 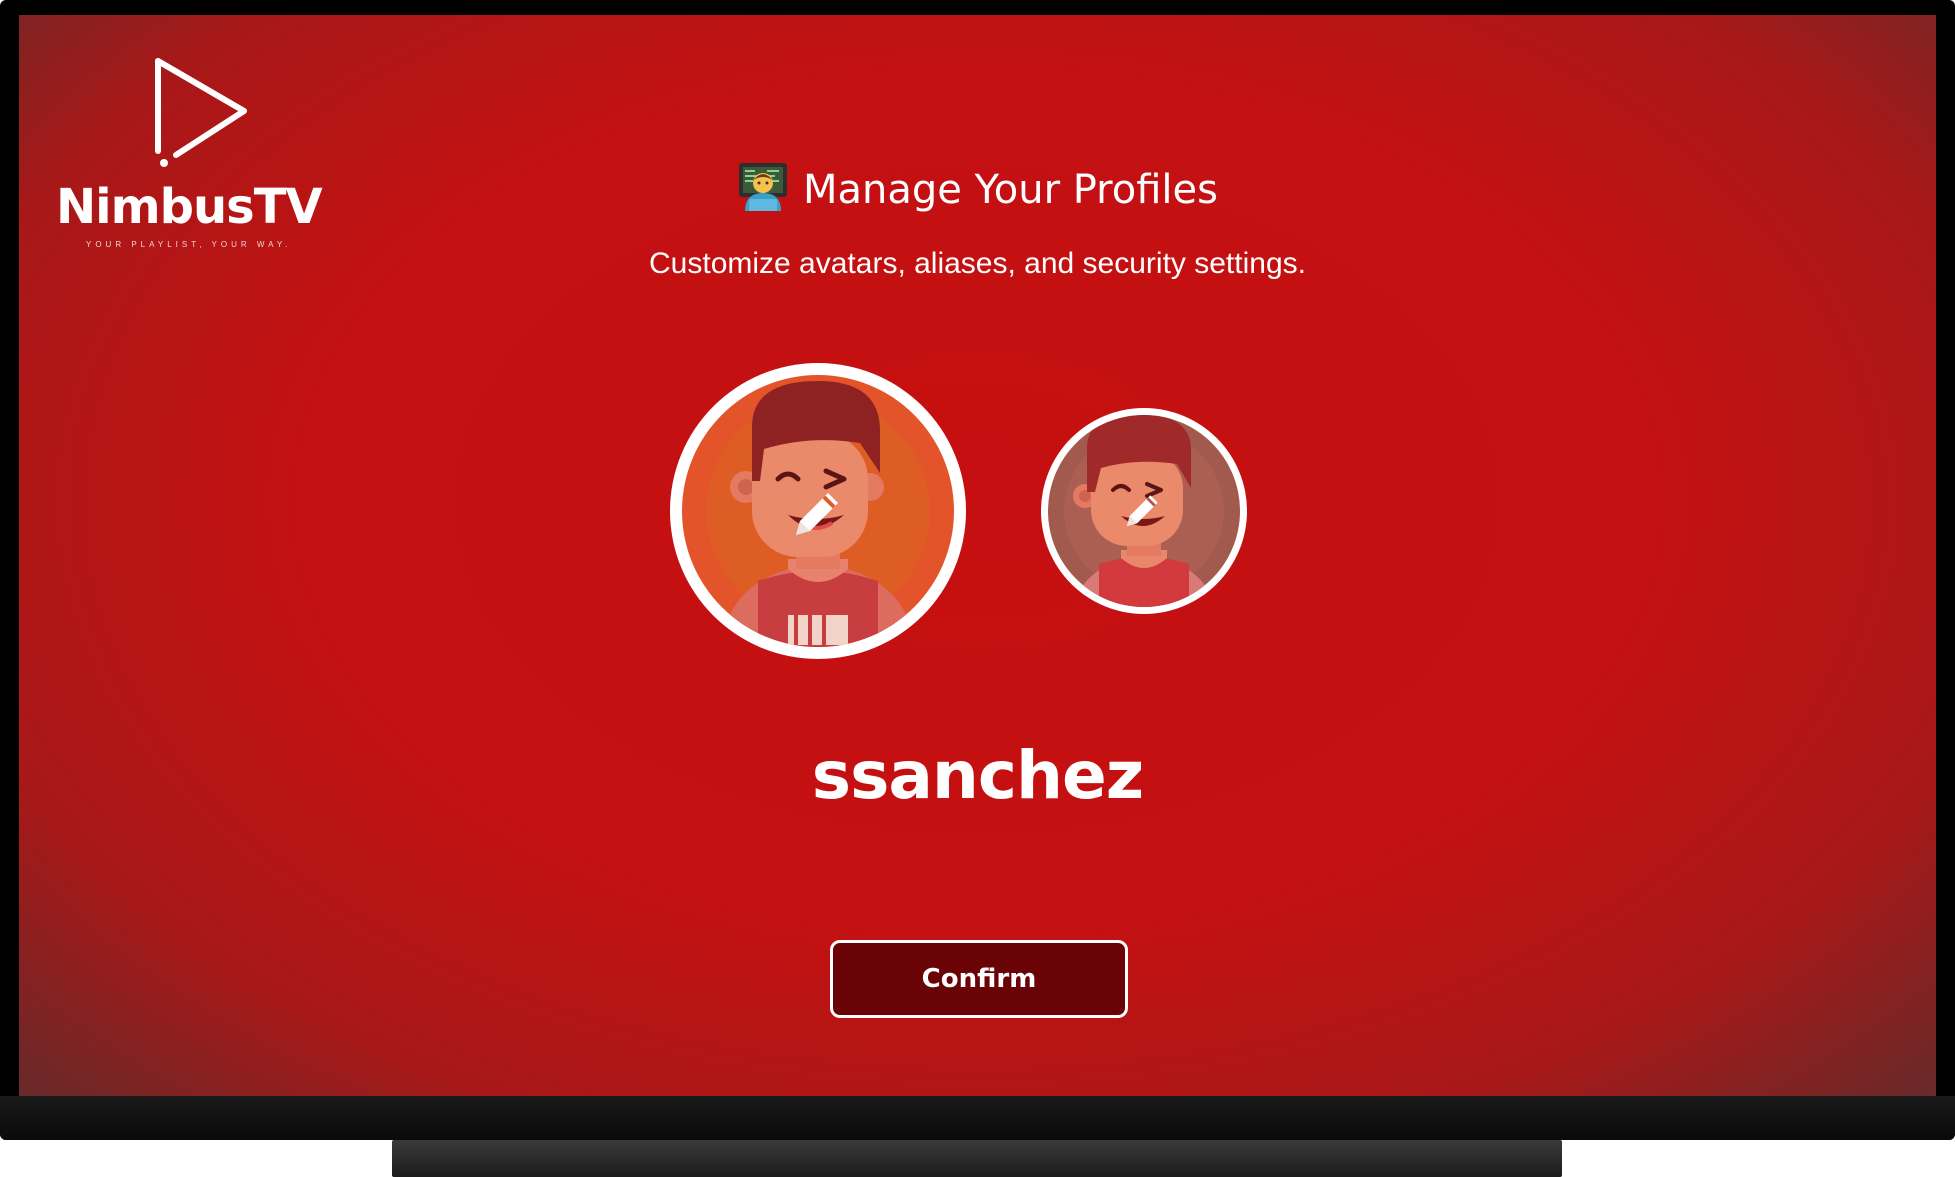 I want to click on page-title-row: Manage Your Profiles, so click(x=977, y=189).